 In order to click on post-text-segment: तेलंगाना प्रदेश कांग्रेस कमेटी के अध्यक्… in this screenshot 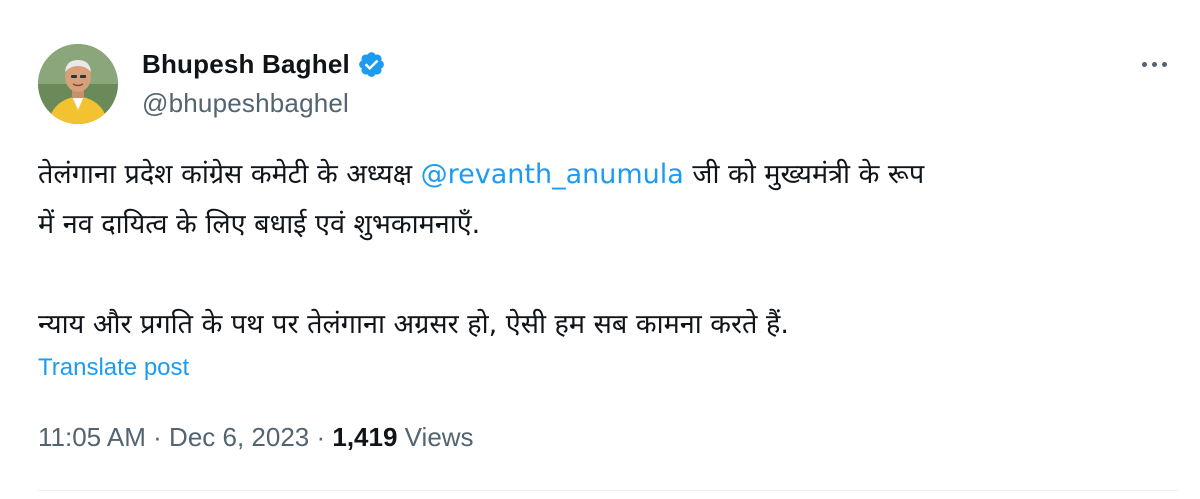, I will do `click(229, 174)`.